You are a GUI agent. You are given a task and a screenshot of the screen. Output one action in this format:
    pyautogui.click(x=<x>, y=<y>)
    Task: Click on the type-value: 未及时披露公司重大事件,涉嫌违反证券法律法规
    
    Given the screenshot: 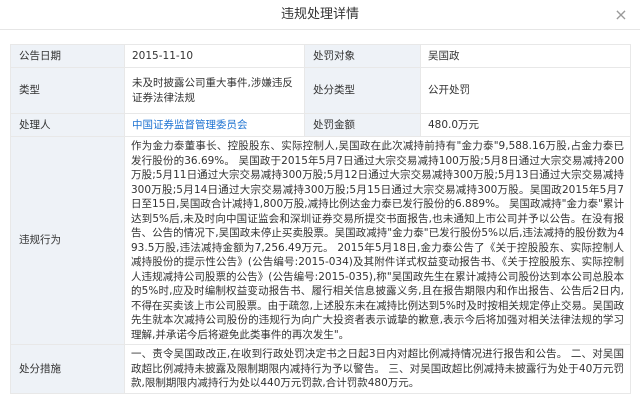 What is the action you would take?
    pyautogui.click(x=214, y=90)
    